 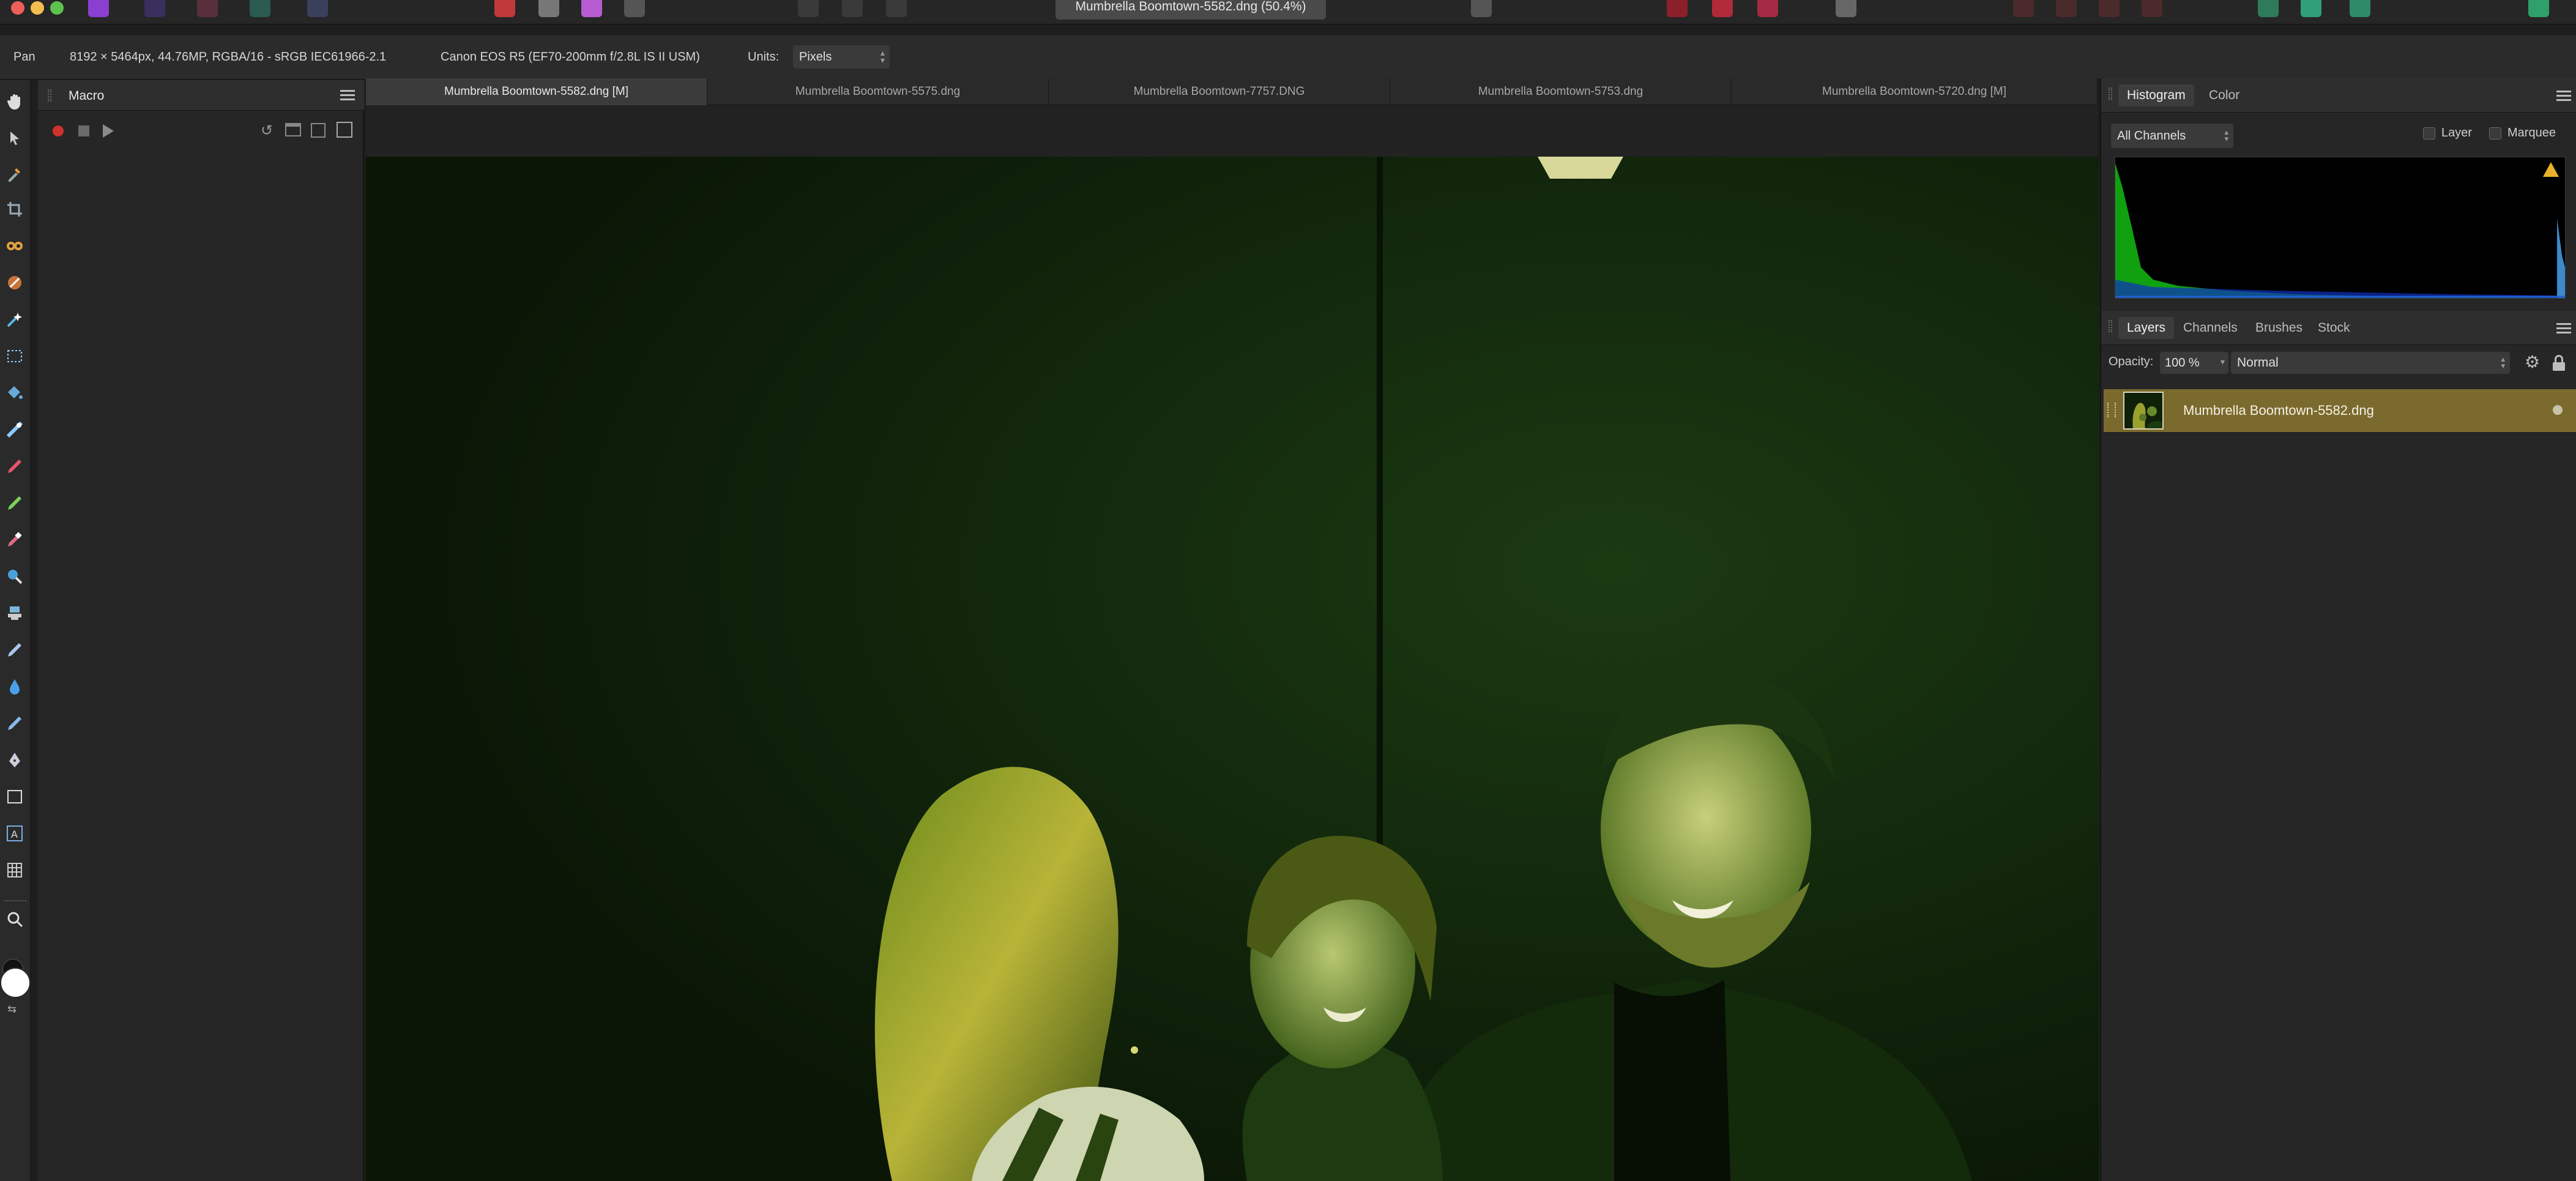 What do you see at coordinates (2370, 363) in the screenshot?
I see `blend-mode-select: Normal ▴ ▾` at bounding box center [2370, 363].